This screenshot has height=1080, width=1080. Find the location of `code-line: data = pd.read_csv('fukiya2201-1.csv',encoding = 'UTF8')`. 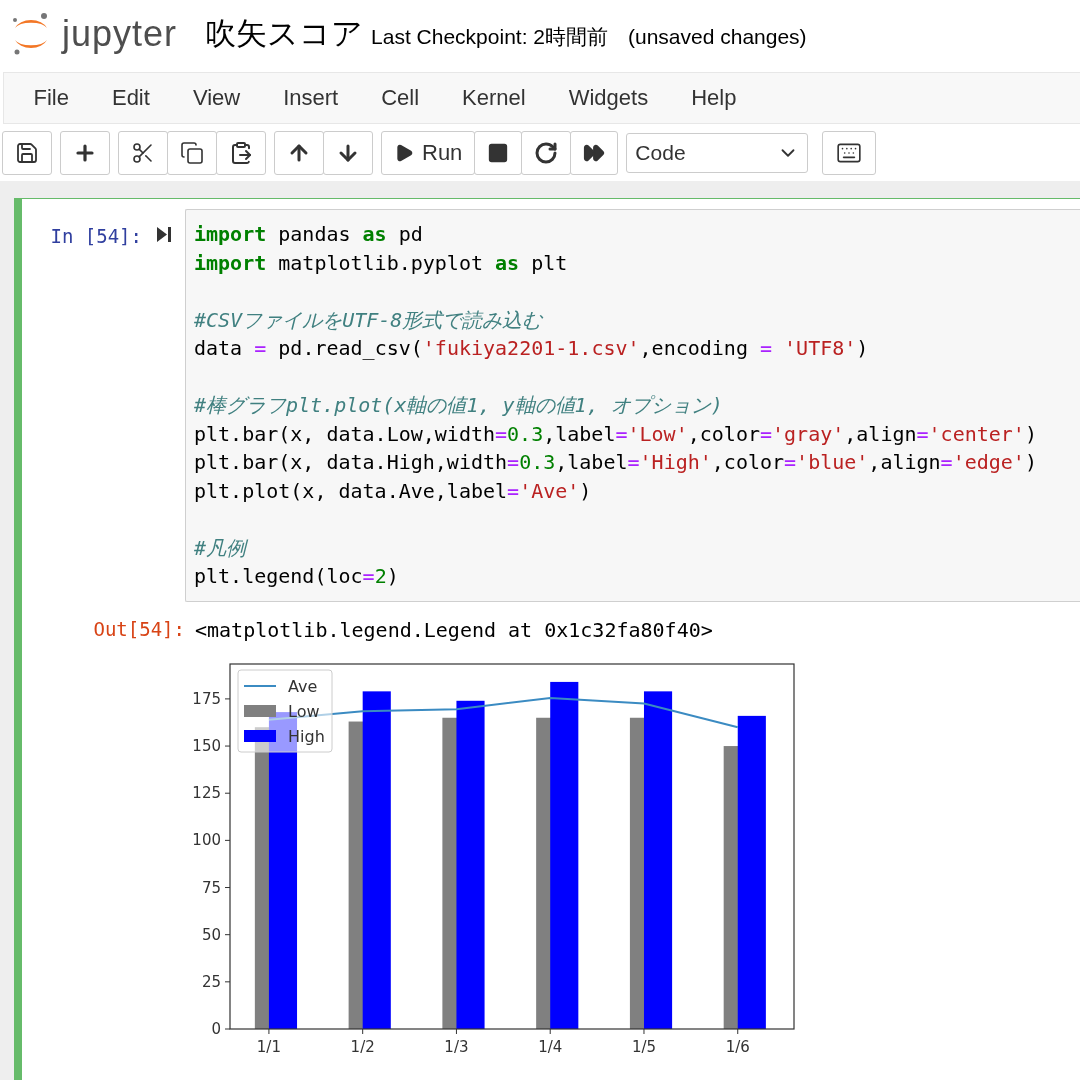

code-line: data = pd.read_csv('fukiya2201-1.csv',encoding = 'UTF8') is located at coordinates (532, 348).